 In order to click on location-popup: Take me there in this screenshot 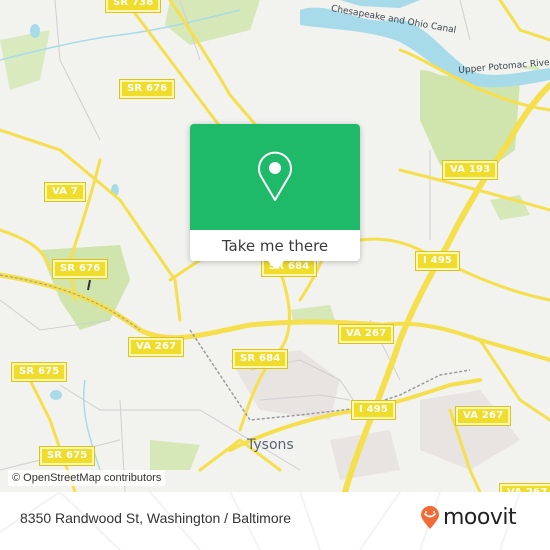, I will do `click(275, 196)`.